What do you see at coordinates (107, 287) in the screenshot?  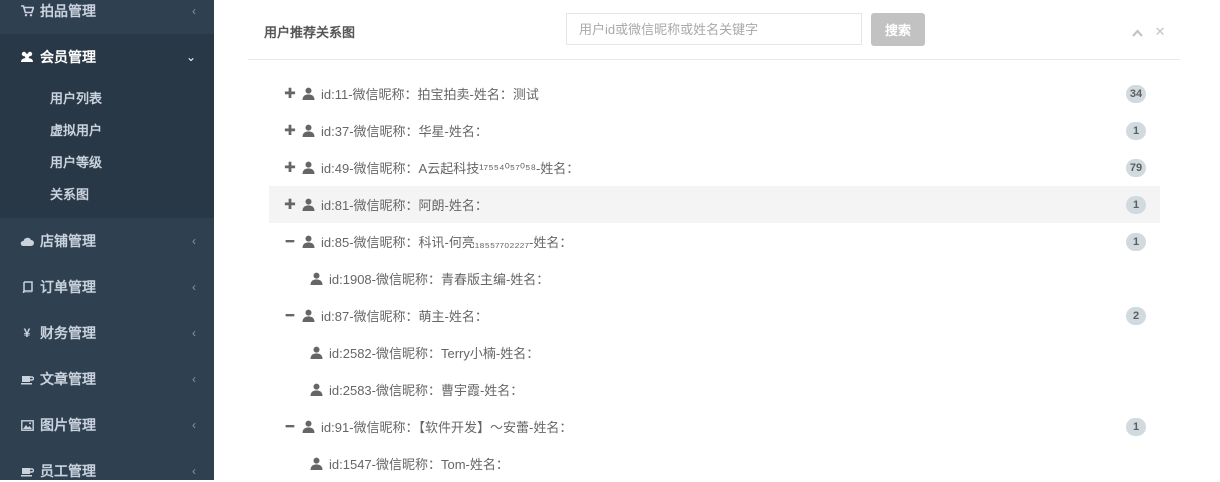 I see `sidebar-item-orders: 订单管理 ‹` at bounding box center [107, 287].